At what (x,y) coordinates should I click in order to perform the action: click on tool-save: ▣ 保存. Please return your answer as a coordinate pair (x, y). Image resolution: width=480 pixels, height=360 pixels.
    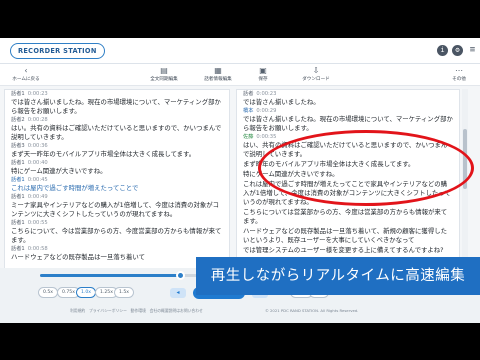
    Looking at the image, I should click on (263, 74).